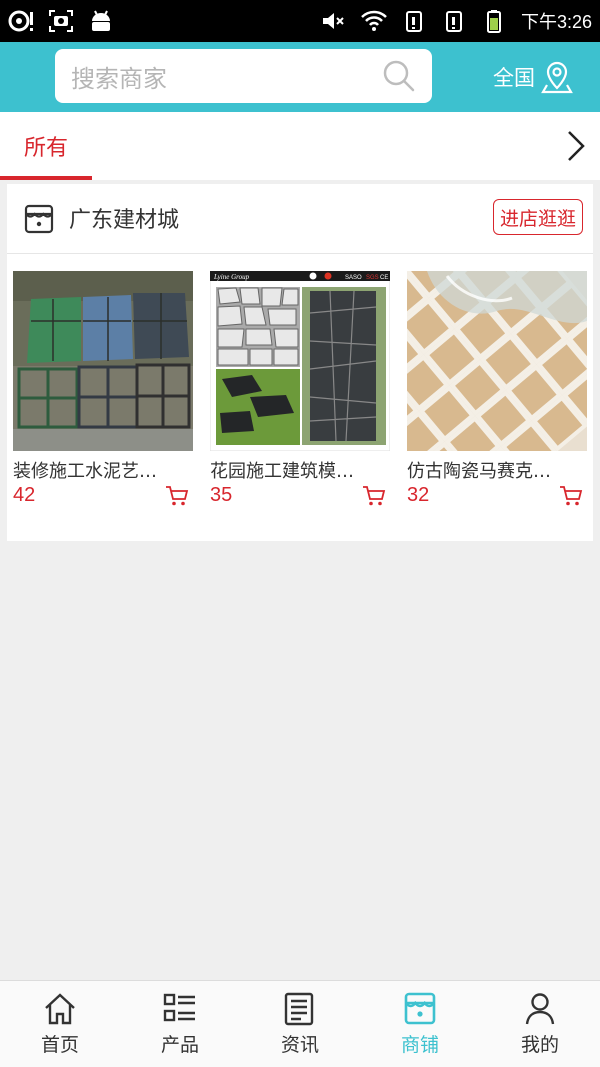  What do you see at coordinates (59, 1045) in the screenshot?
I see `nav-home-label: 首页` at bounding box center [59, 1045].